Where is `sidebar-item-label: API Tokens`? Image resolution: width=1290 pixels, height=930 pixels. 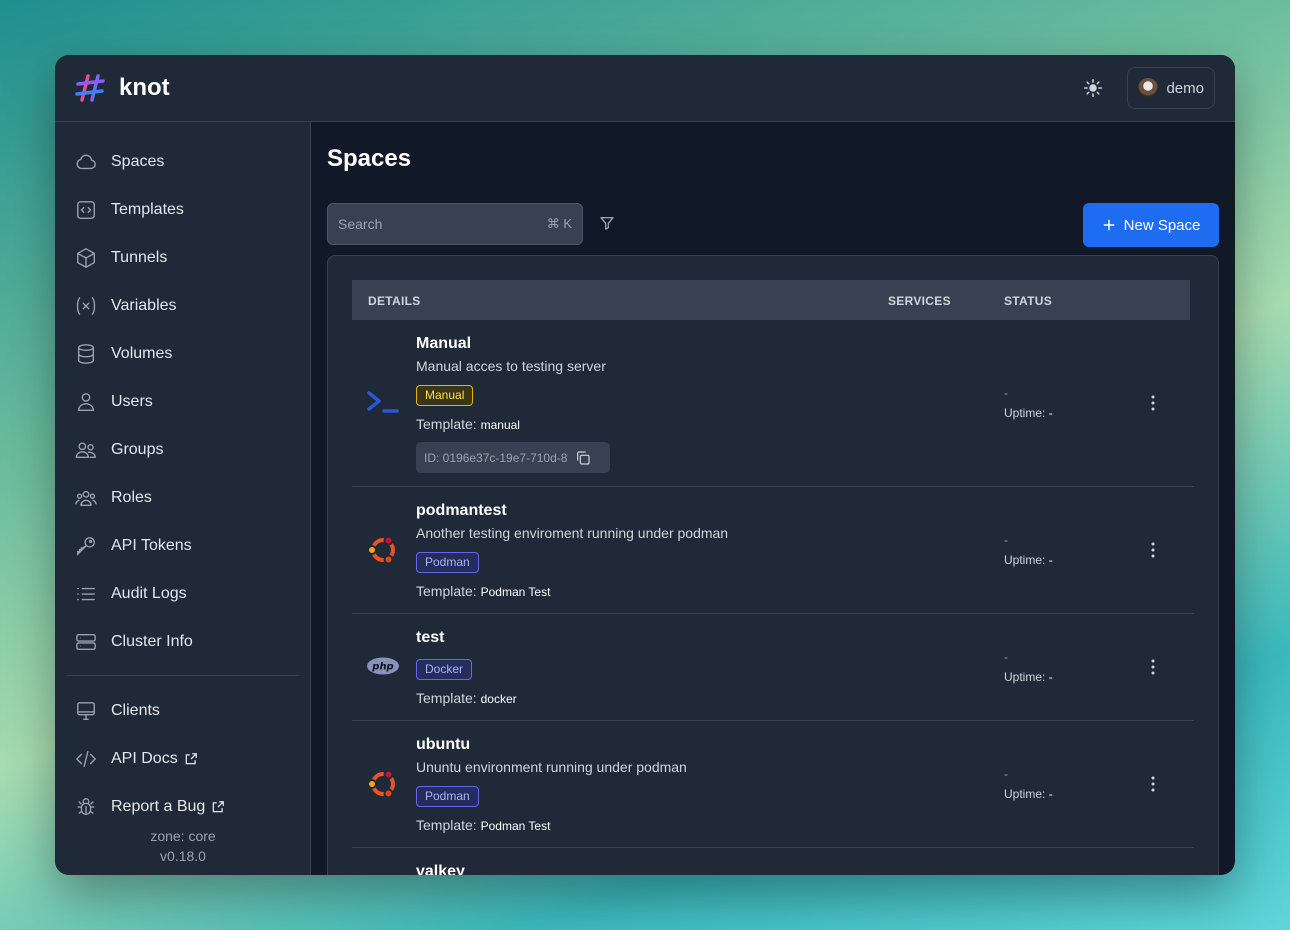 sidebar-item-label: API Tokens is located at coordinates (151, 545).